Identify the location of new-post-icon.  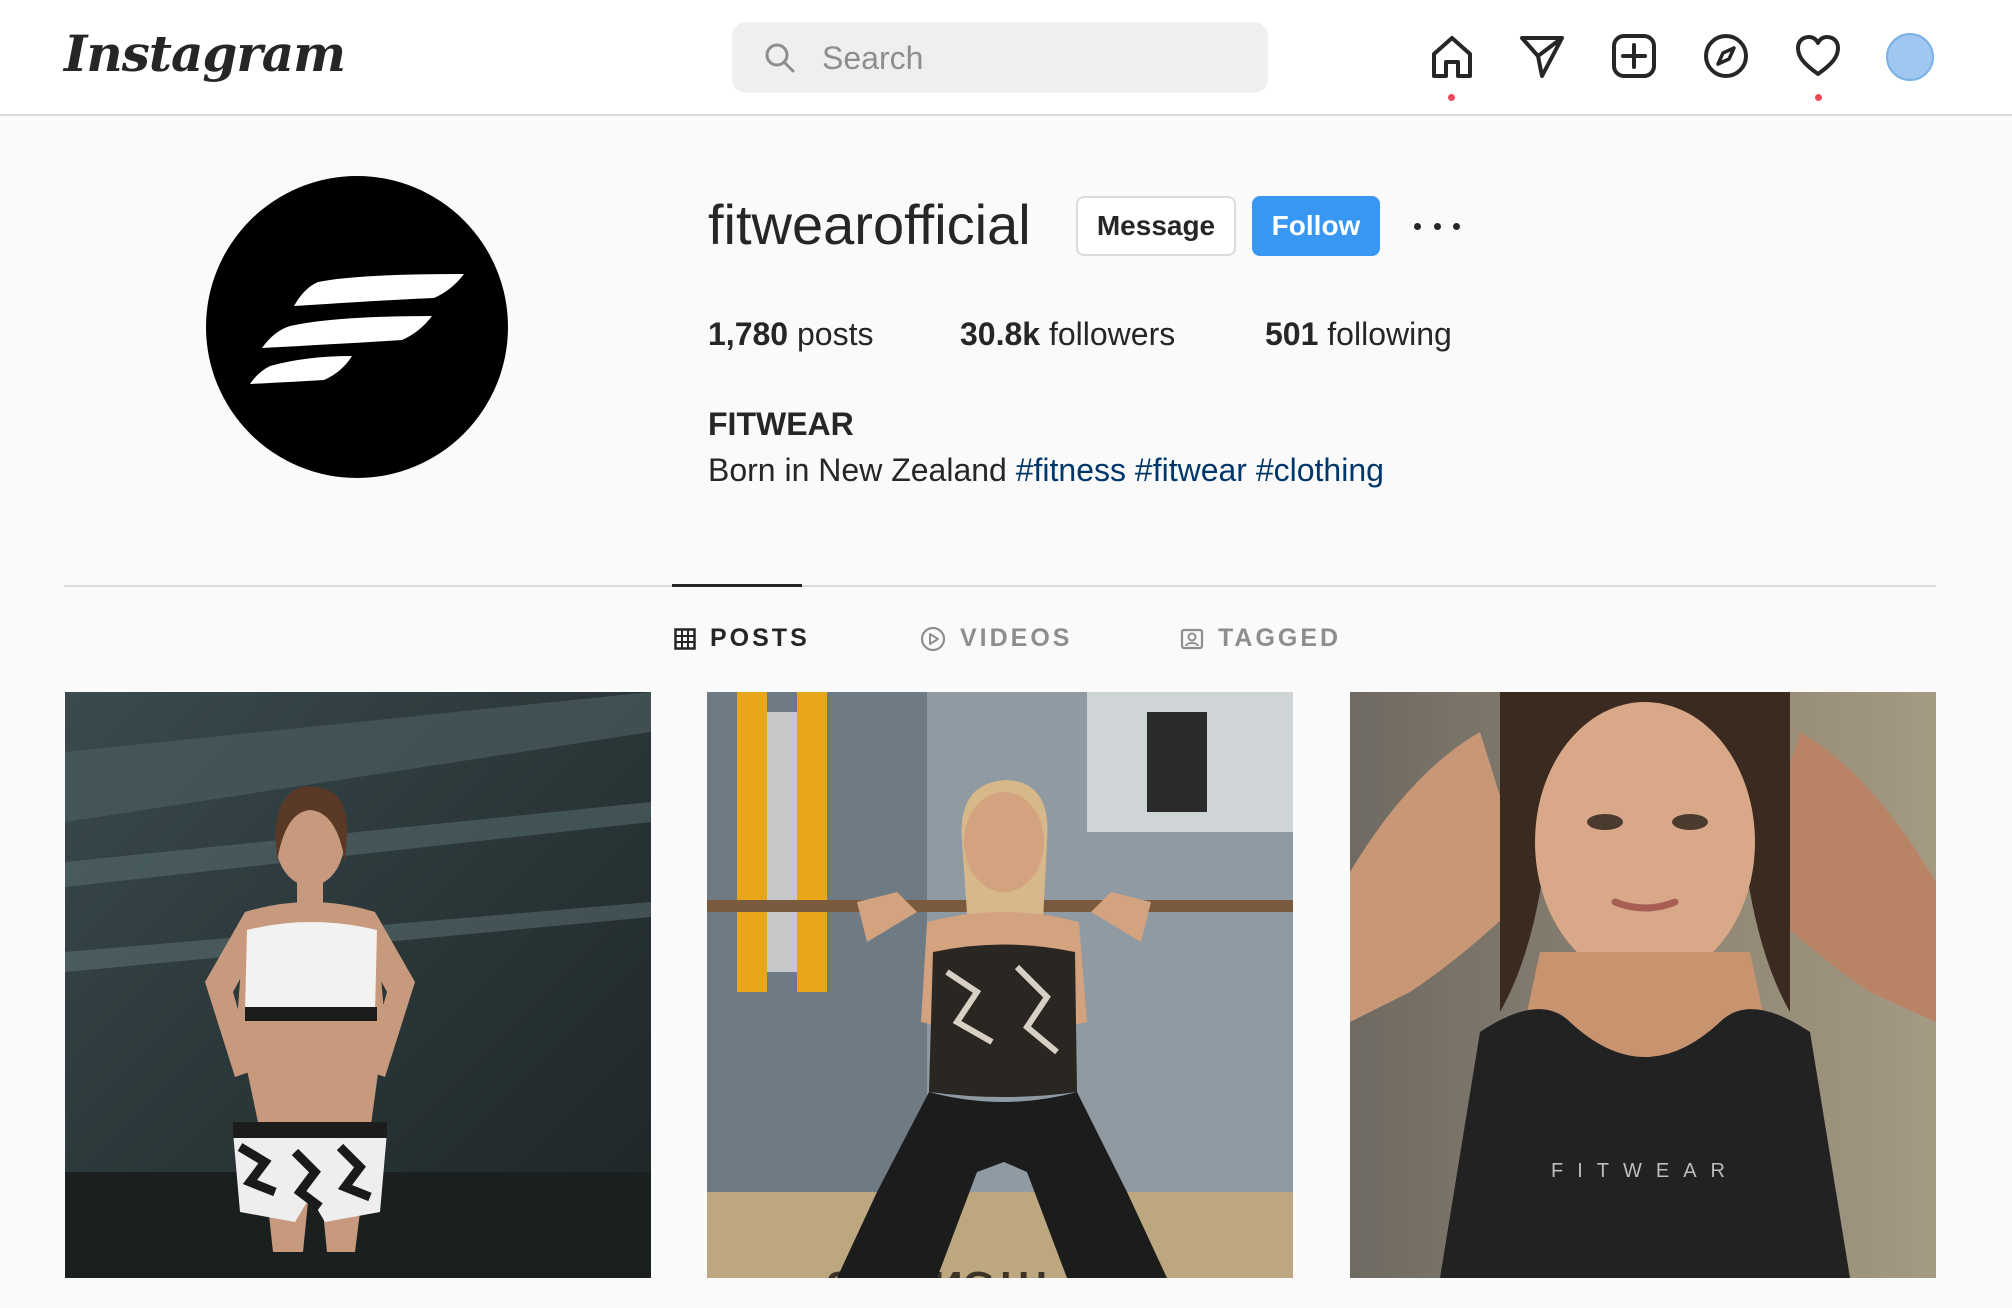
(1634, 56).